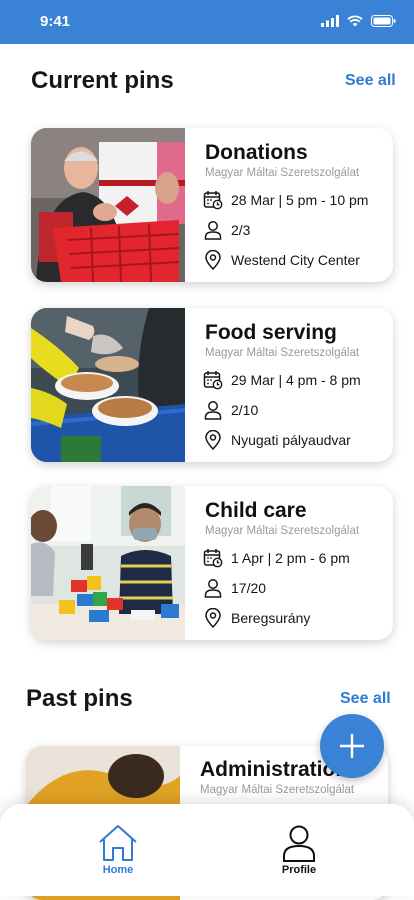  I want to click on nav-item-profile: Profile, so click(299, 850).